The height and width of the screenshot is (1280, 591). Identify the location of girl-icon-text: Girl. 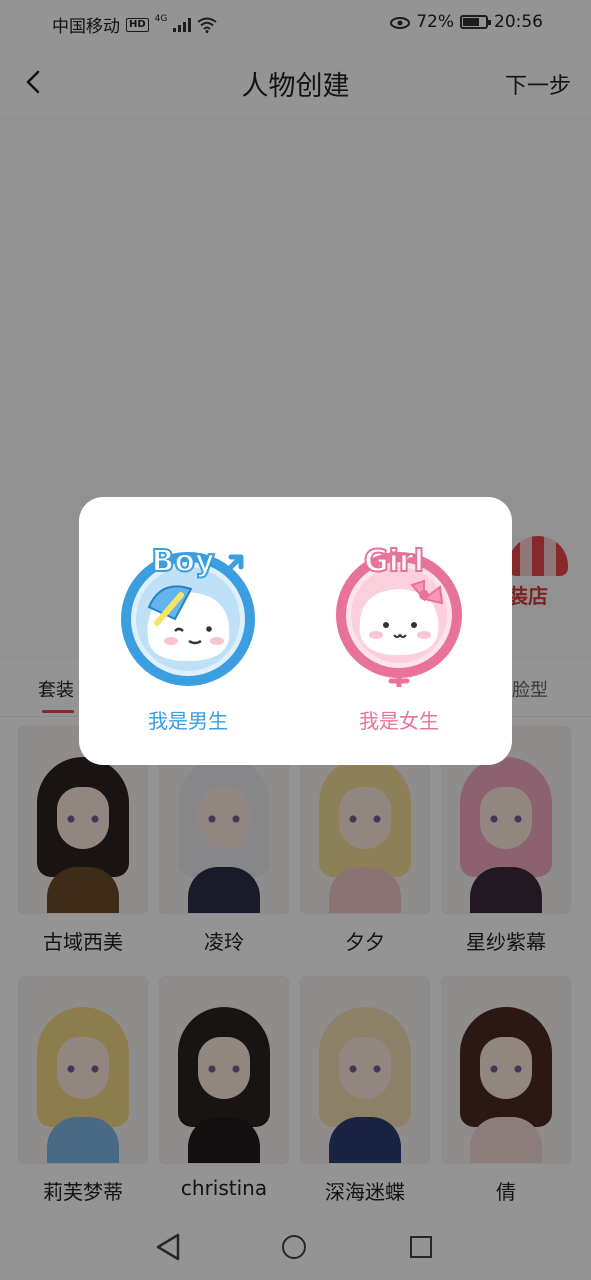
(394, 561).